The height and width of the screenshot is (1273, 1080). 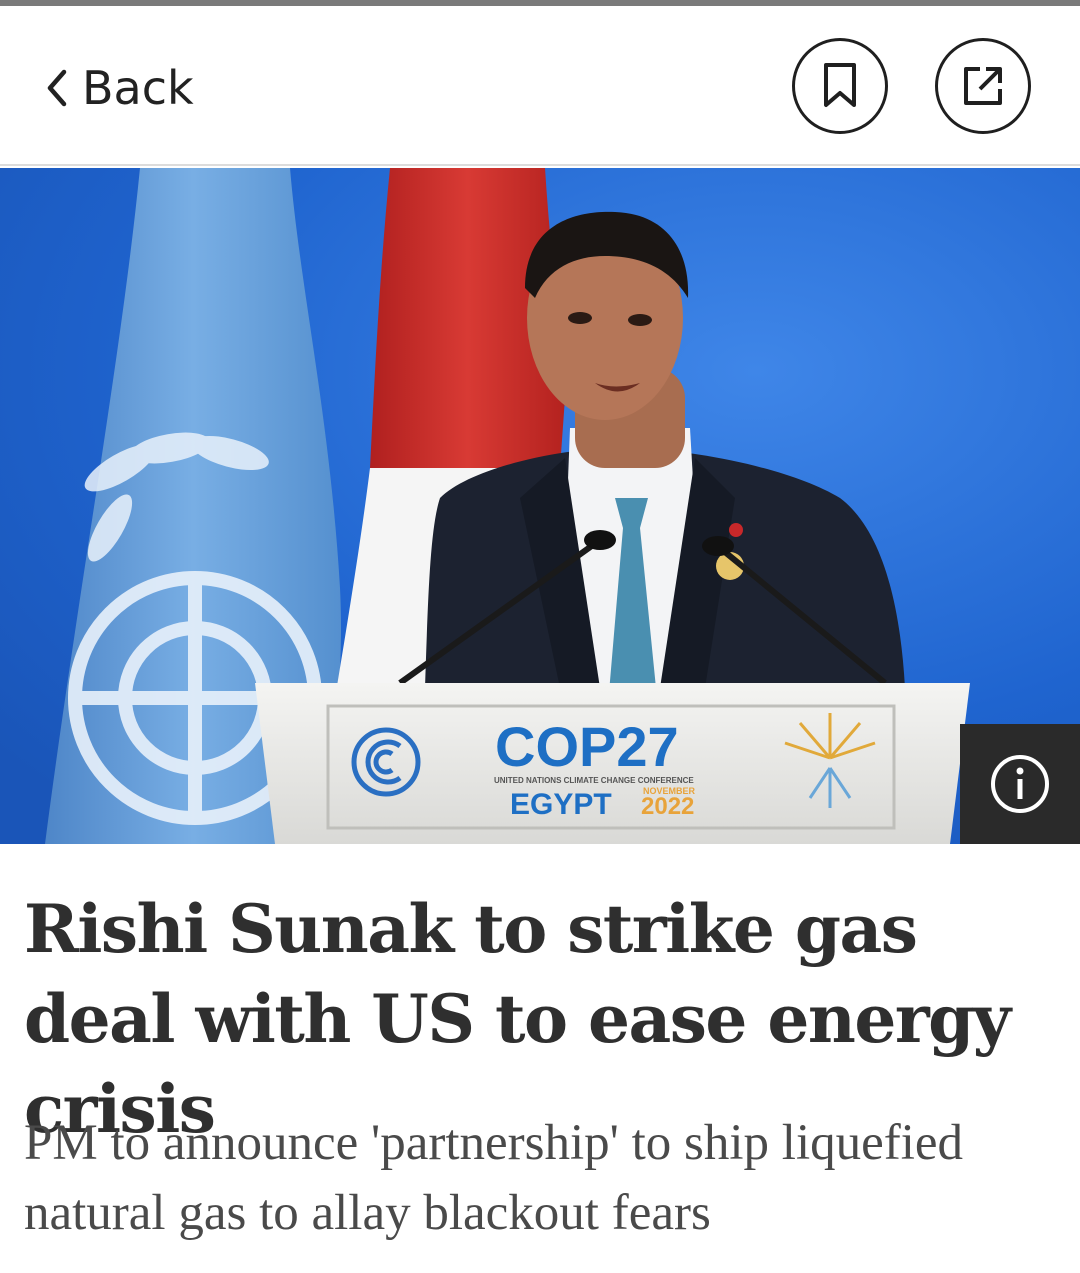 What do you see at coordinates (540, 86) in the screenshot?
I see `top-navigation-bar: Back` at bounding box center [540, 86].